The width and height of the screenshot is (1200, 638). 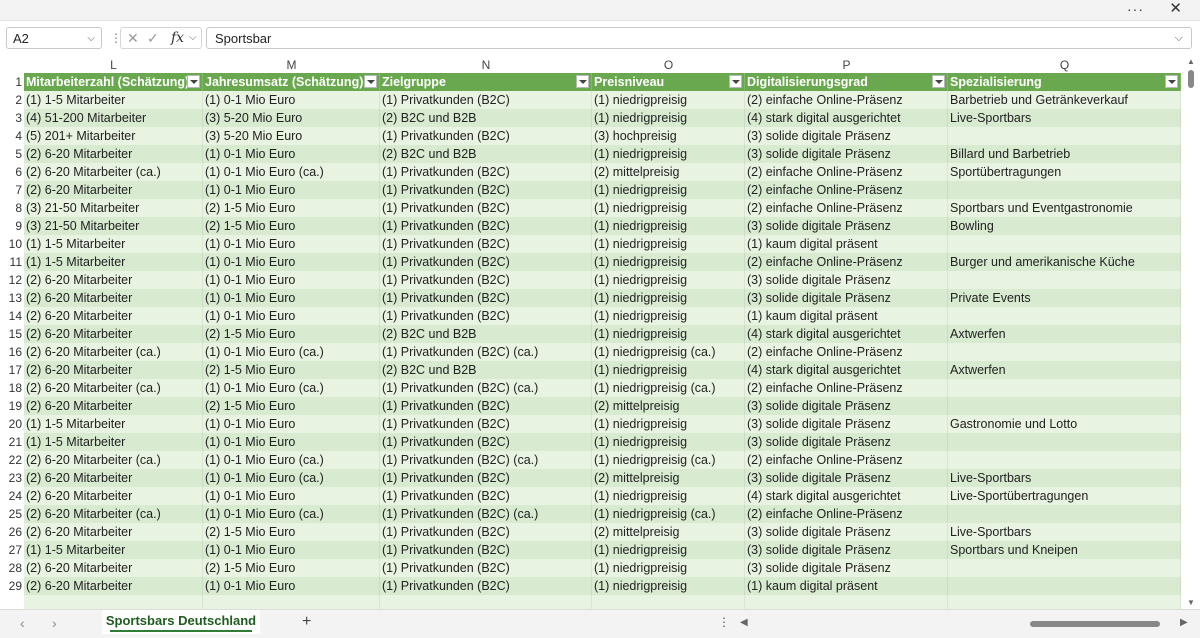 What do you see at coordinates (291, 82) in the screenshot?
I see `header-cell: Jahresumsatz (Schätzung)` at bounding box center [291, 82].